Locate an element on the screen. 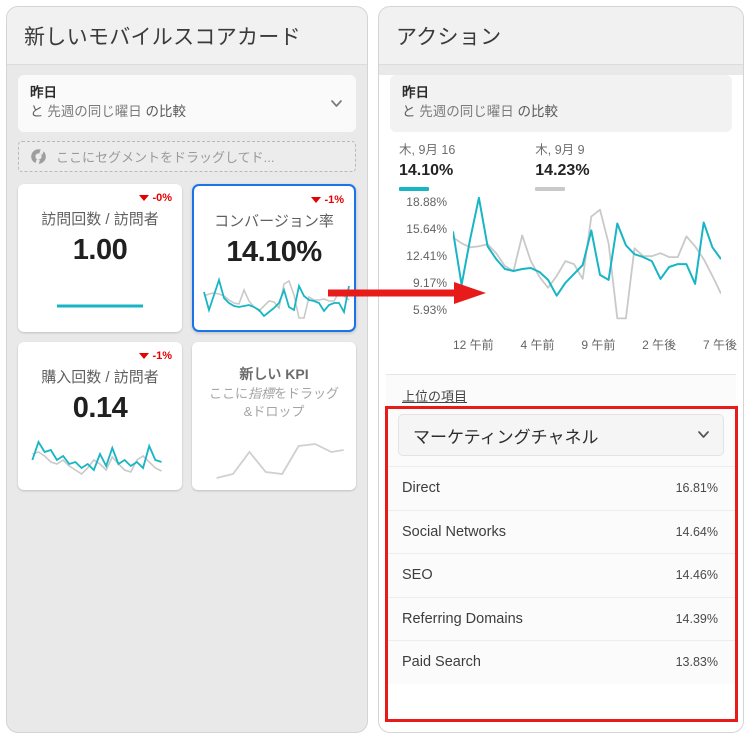  placeholder-subtitle: ここに指標をドラッグ&ドロップ is located at coordinates (274, 403).